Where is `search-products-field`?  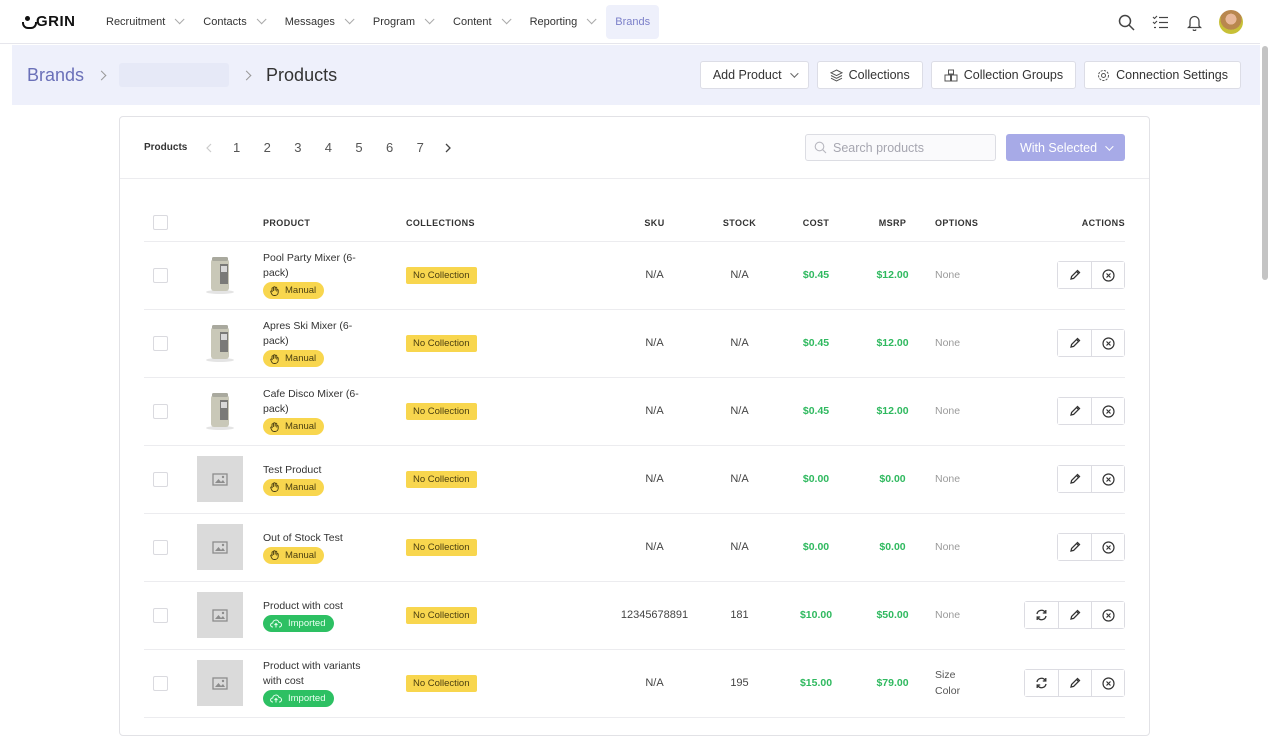 search-products-field is located at coordinates (900, 147).